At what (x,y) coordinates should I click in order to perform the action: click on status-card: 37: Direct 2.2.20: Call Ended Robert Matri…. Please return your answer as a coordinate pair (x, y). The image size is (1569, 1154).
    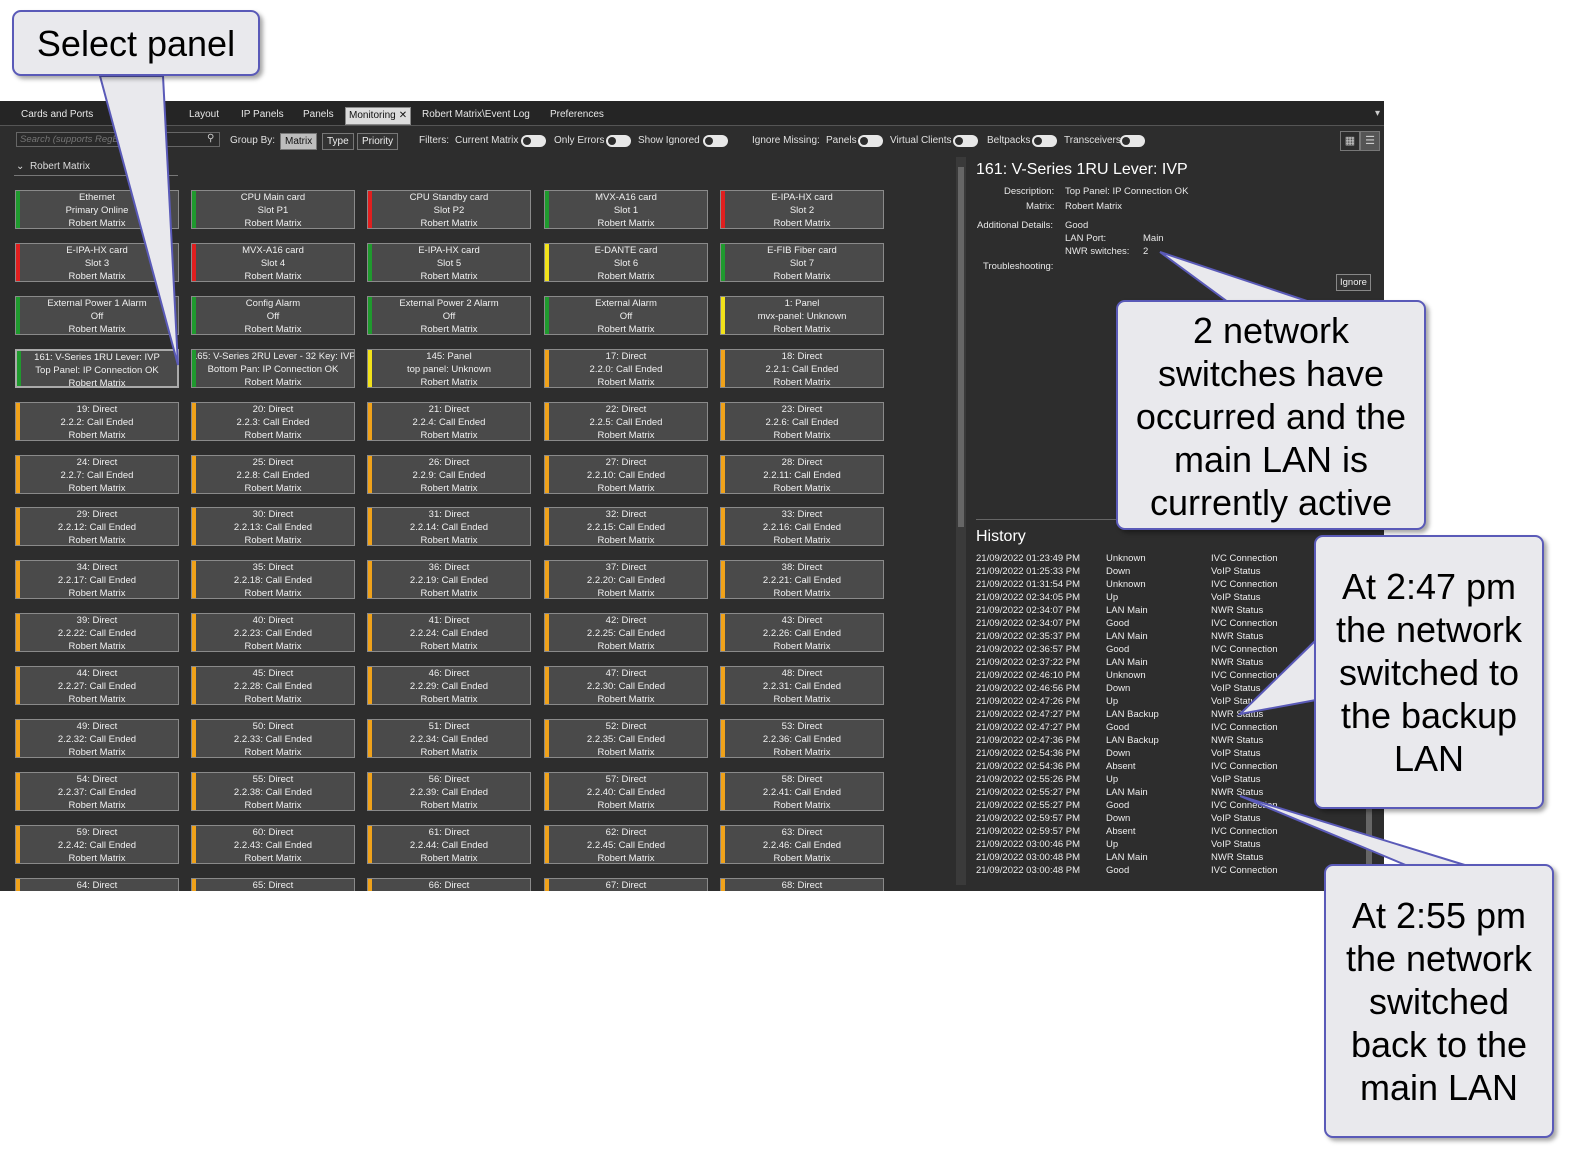
    Looking at the image, I should click on (626, 580).